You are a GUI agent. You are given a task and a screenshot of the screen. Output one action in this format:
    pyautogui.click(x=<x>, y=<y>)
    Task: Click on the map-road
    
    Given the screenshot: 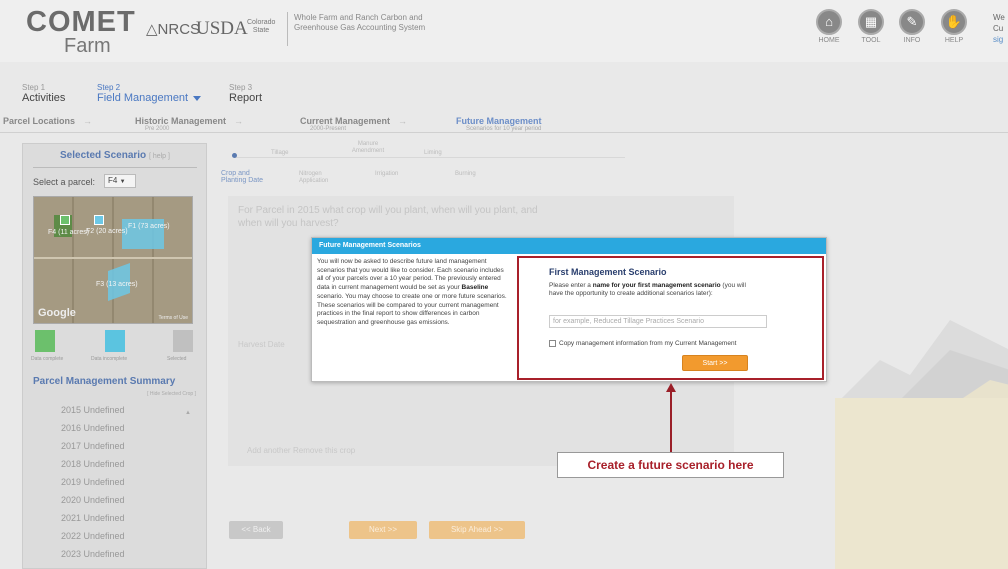 What is the action you would take?
    pyautogui.click(x=113, y=258)
    